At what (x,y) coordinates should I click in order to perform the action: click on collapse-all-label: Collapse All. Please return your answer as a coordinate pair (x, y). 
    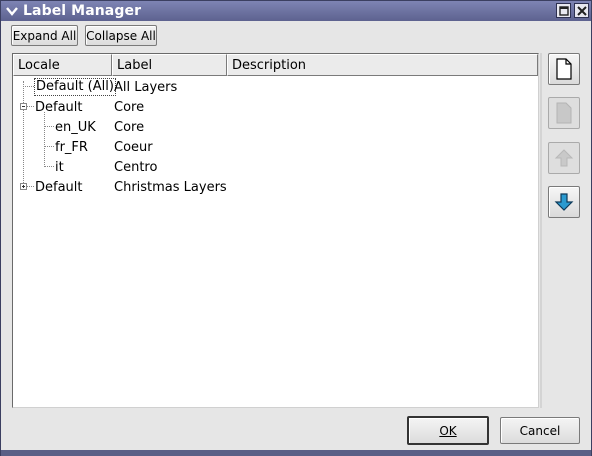
    Looking at the image, I should click on (121, 35).